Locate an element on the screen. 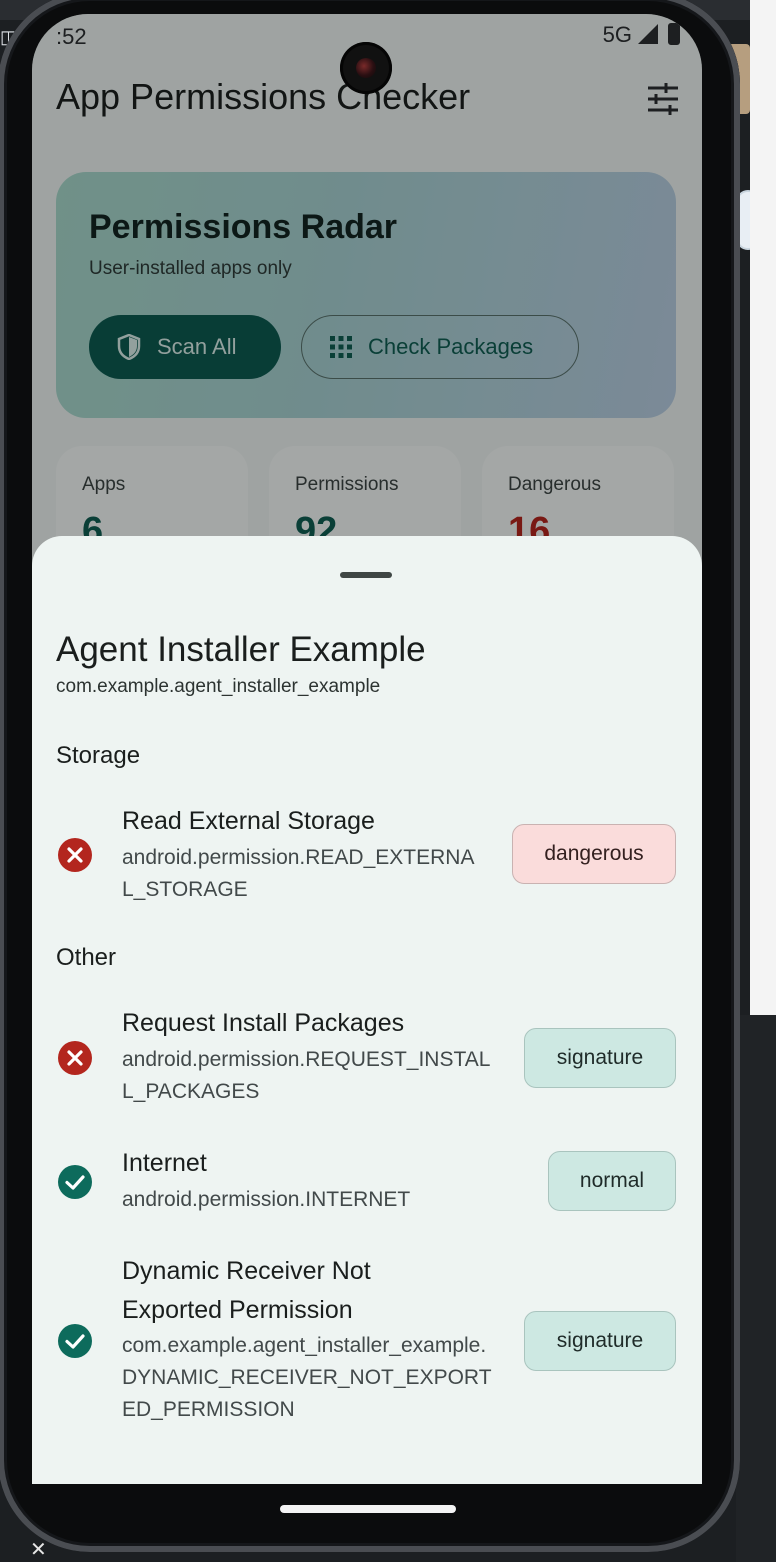 Image resolution: width=776 pixels, height=1562 pixels. home-indicator is located at coordinates (368, 1509).